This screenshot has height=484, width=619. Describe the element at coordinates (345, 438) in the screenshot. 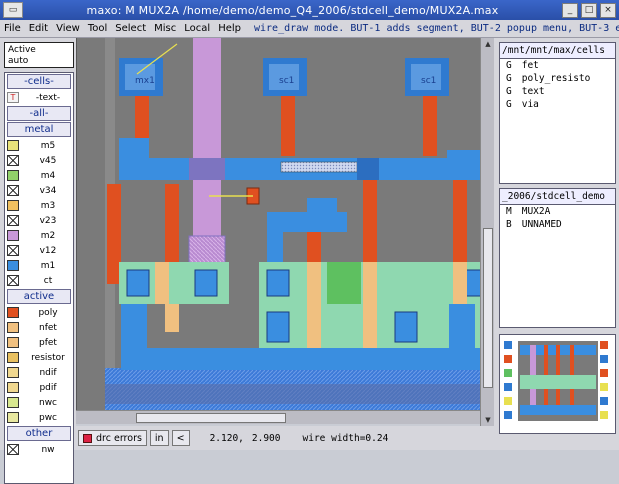

I see `wire-width: wire width=0.24` at that location.